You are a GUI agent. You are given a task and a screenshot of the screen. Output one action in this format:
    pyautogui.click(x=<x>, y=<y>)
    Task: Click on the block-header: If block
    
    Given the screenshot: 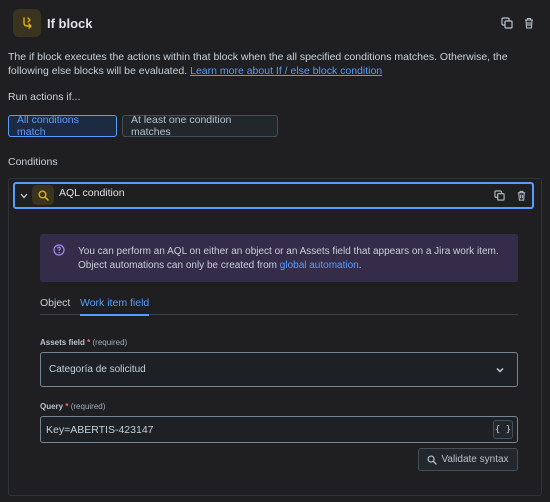 What is the action you would take?
    pyautogui.click(x=274, y=23)
    